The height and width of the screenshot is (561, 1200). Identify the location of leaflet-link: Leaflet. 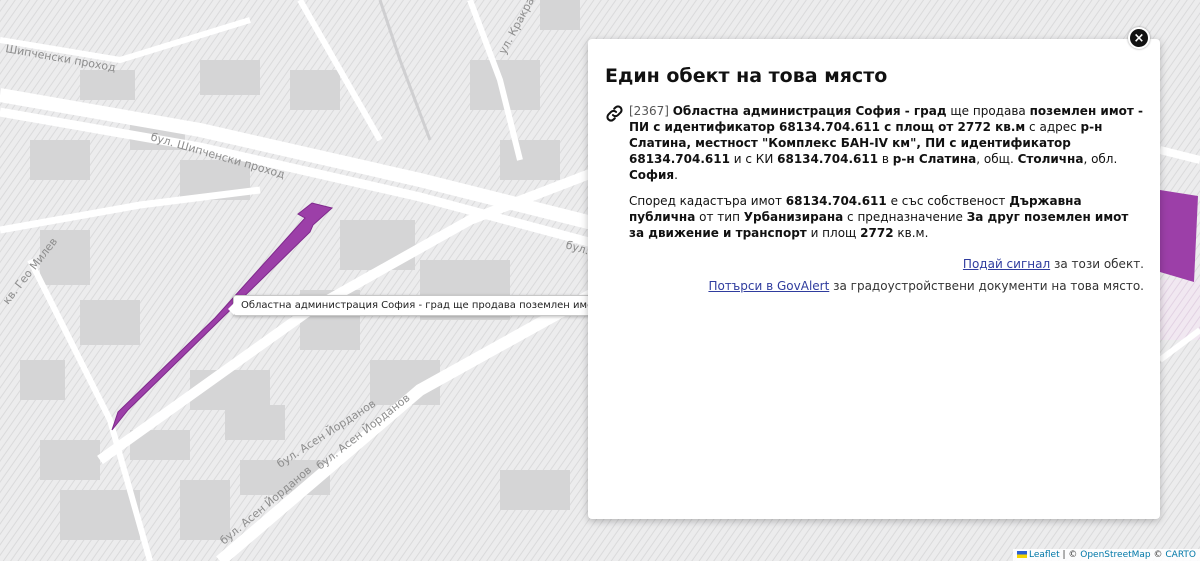
(1044, 555).